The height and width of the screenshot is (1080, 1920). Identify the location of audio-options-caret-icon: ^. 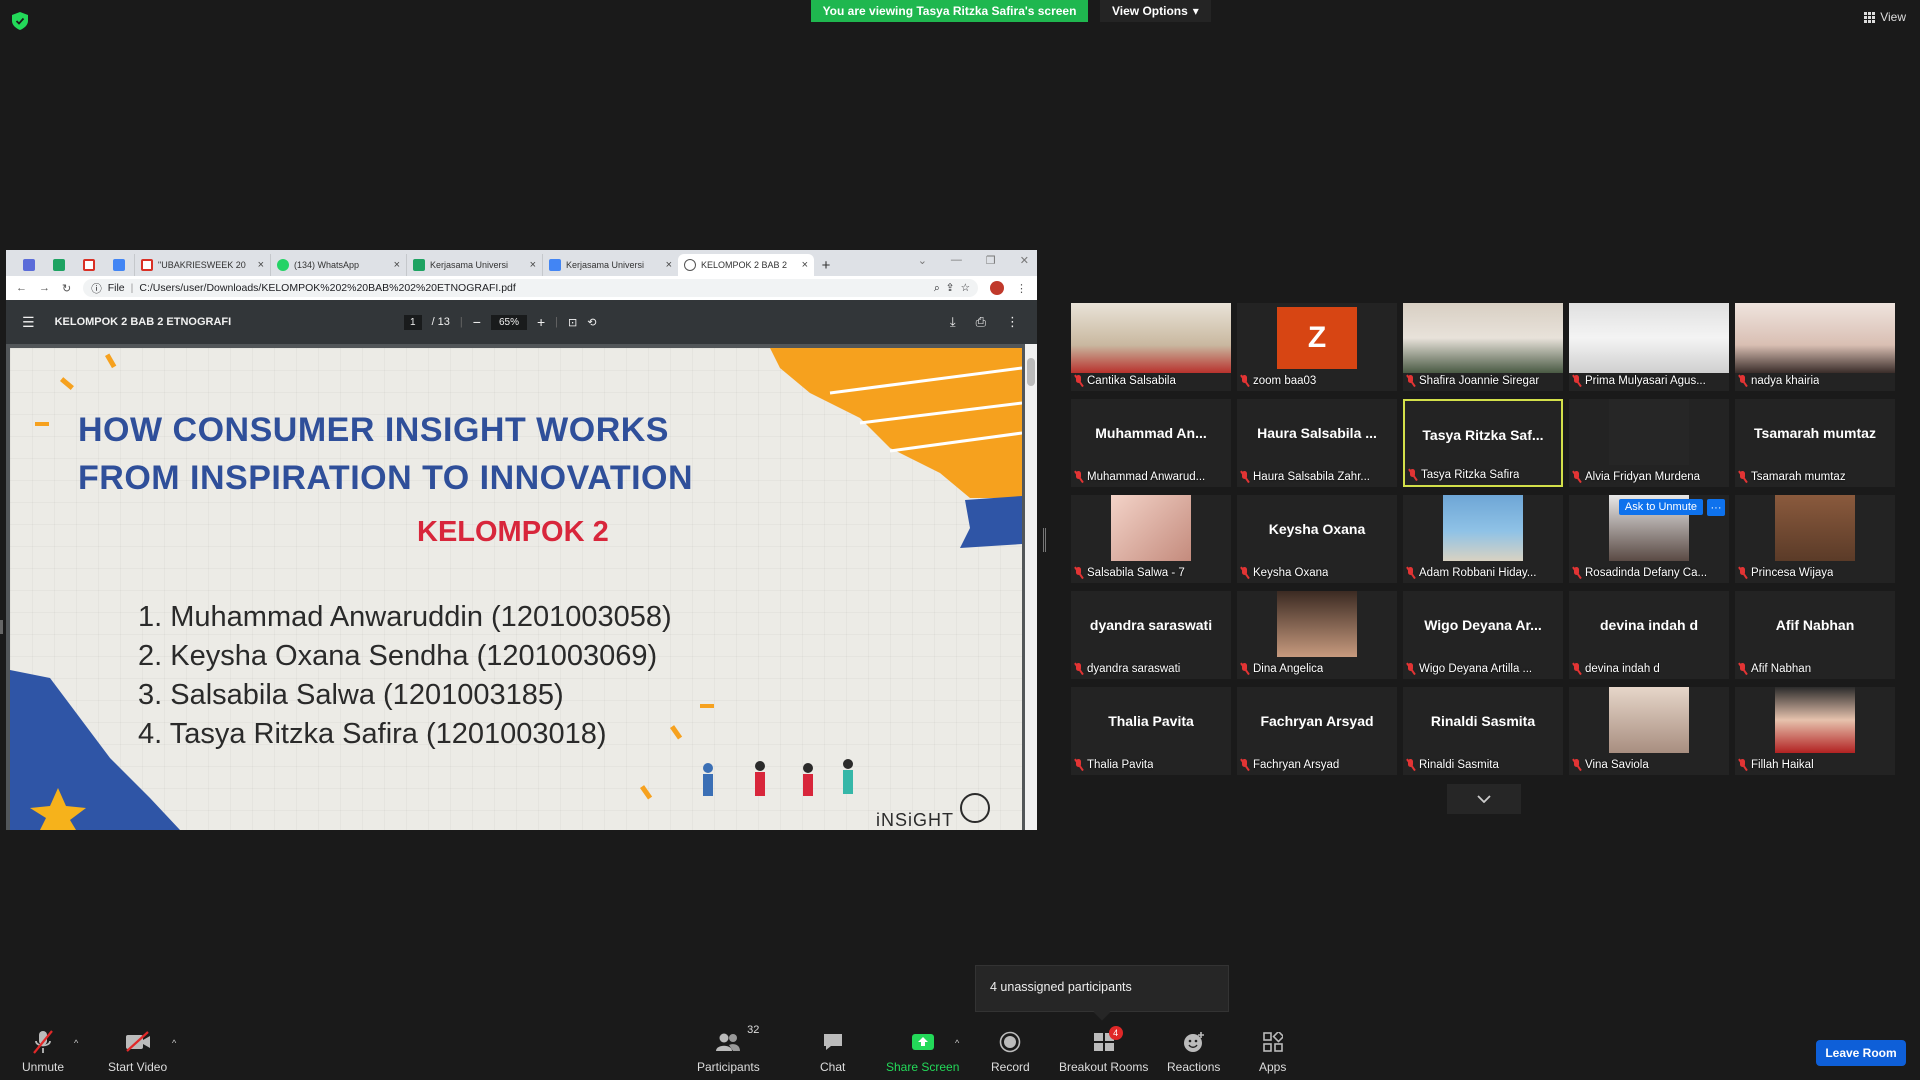
(76, 1043).